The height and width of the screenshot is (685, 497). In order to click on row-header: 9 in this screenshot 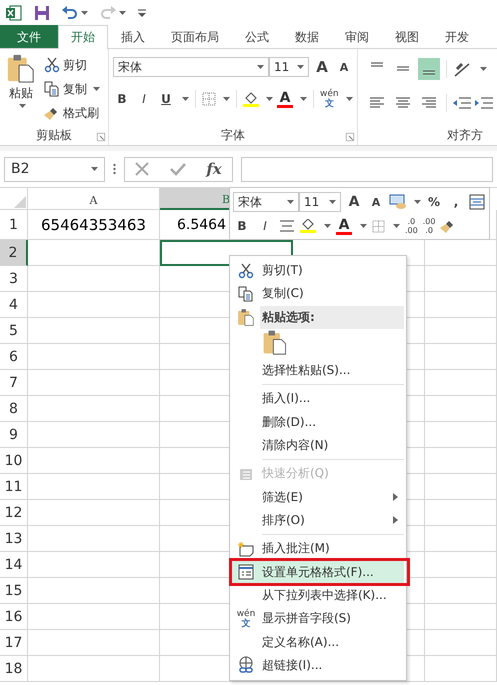, I will do `click(14, 435)`.